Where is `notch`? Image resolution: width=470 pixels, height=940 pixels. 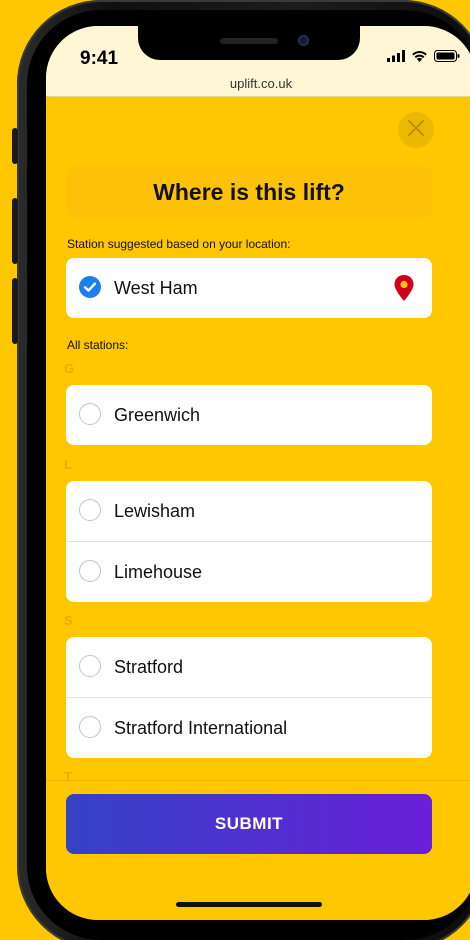
notch is located at coordinates (249, 43).